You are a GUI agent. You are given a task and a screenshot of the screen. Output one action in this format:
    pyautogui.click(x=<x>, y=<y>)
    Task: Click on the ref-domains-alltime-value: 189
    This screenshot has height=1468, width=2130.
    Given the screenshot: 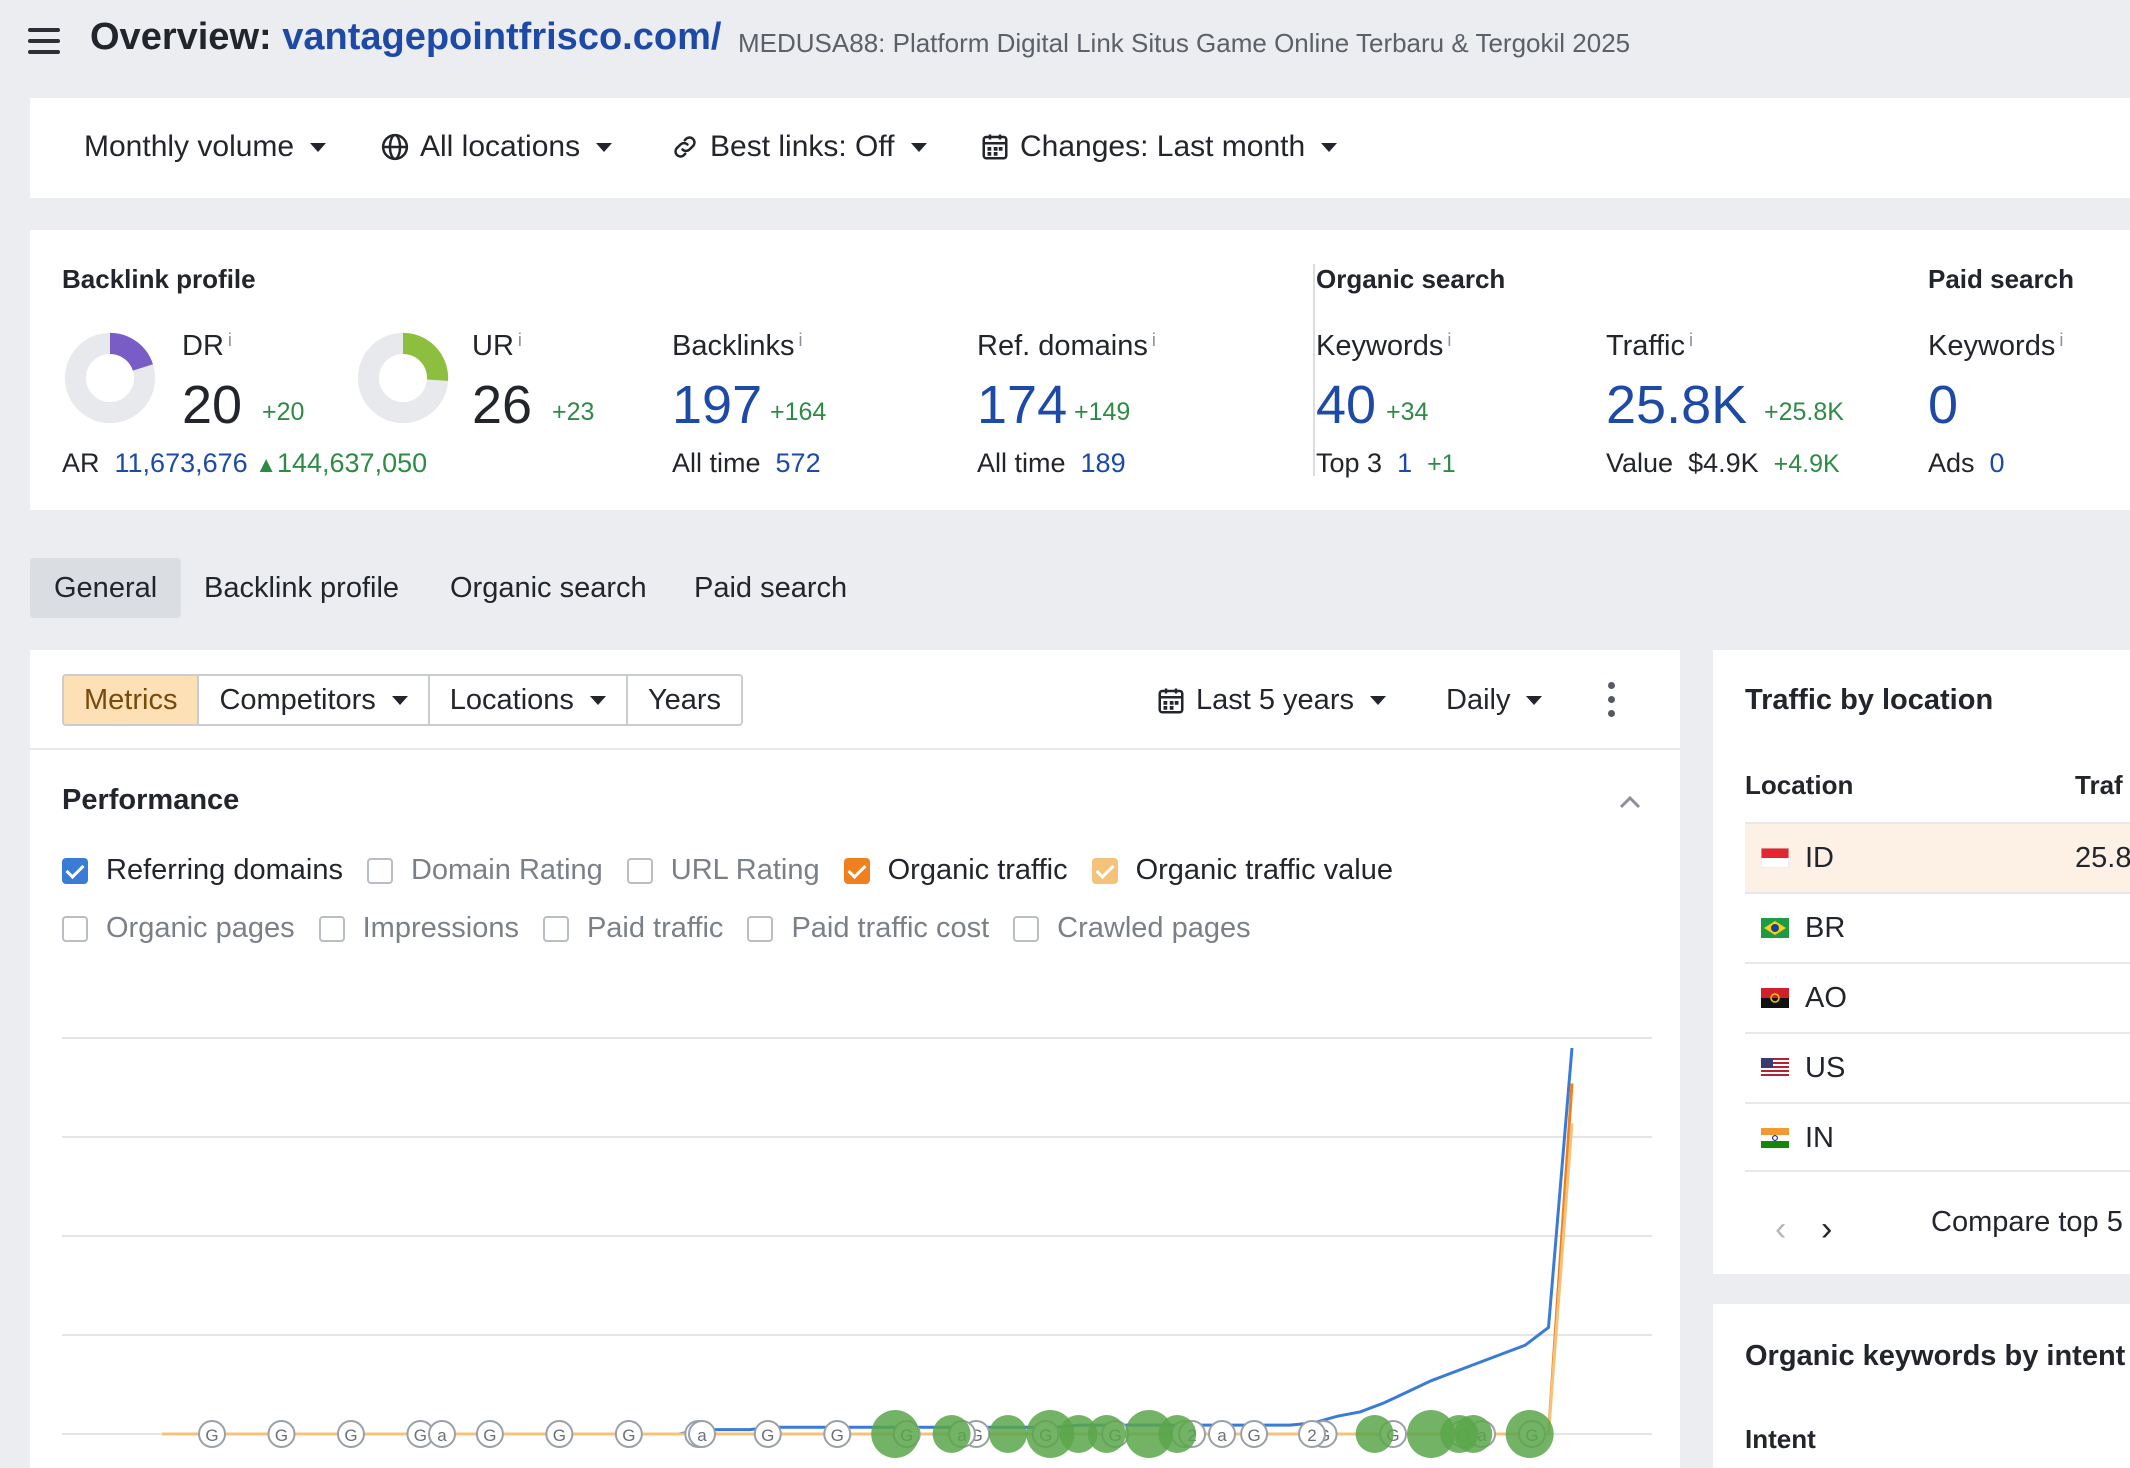 What is the action you would take?
    pyautogui.click(x=1103, y=463)
    